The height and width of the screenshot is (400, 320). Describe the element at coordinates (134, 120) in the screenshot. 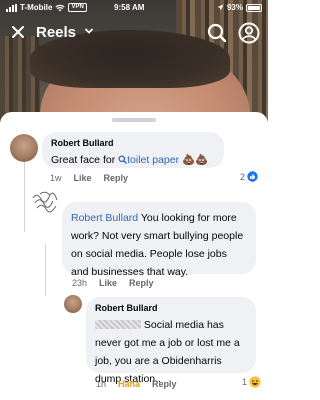

I see `sheet-grab-handle` at that location.